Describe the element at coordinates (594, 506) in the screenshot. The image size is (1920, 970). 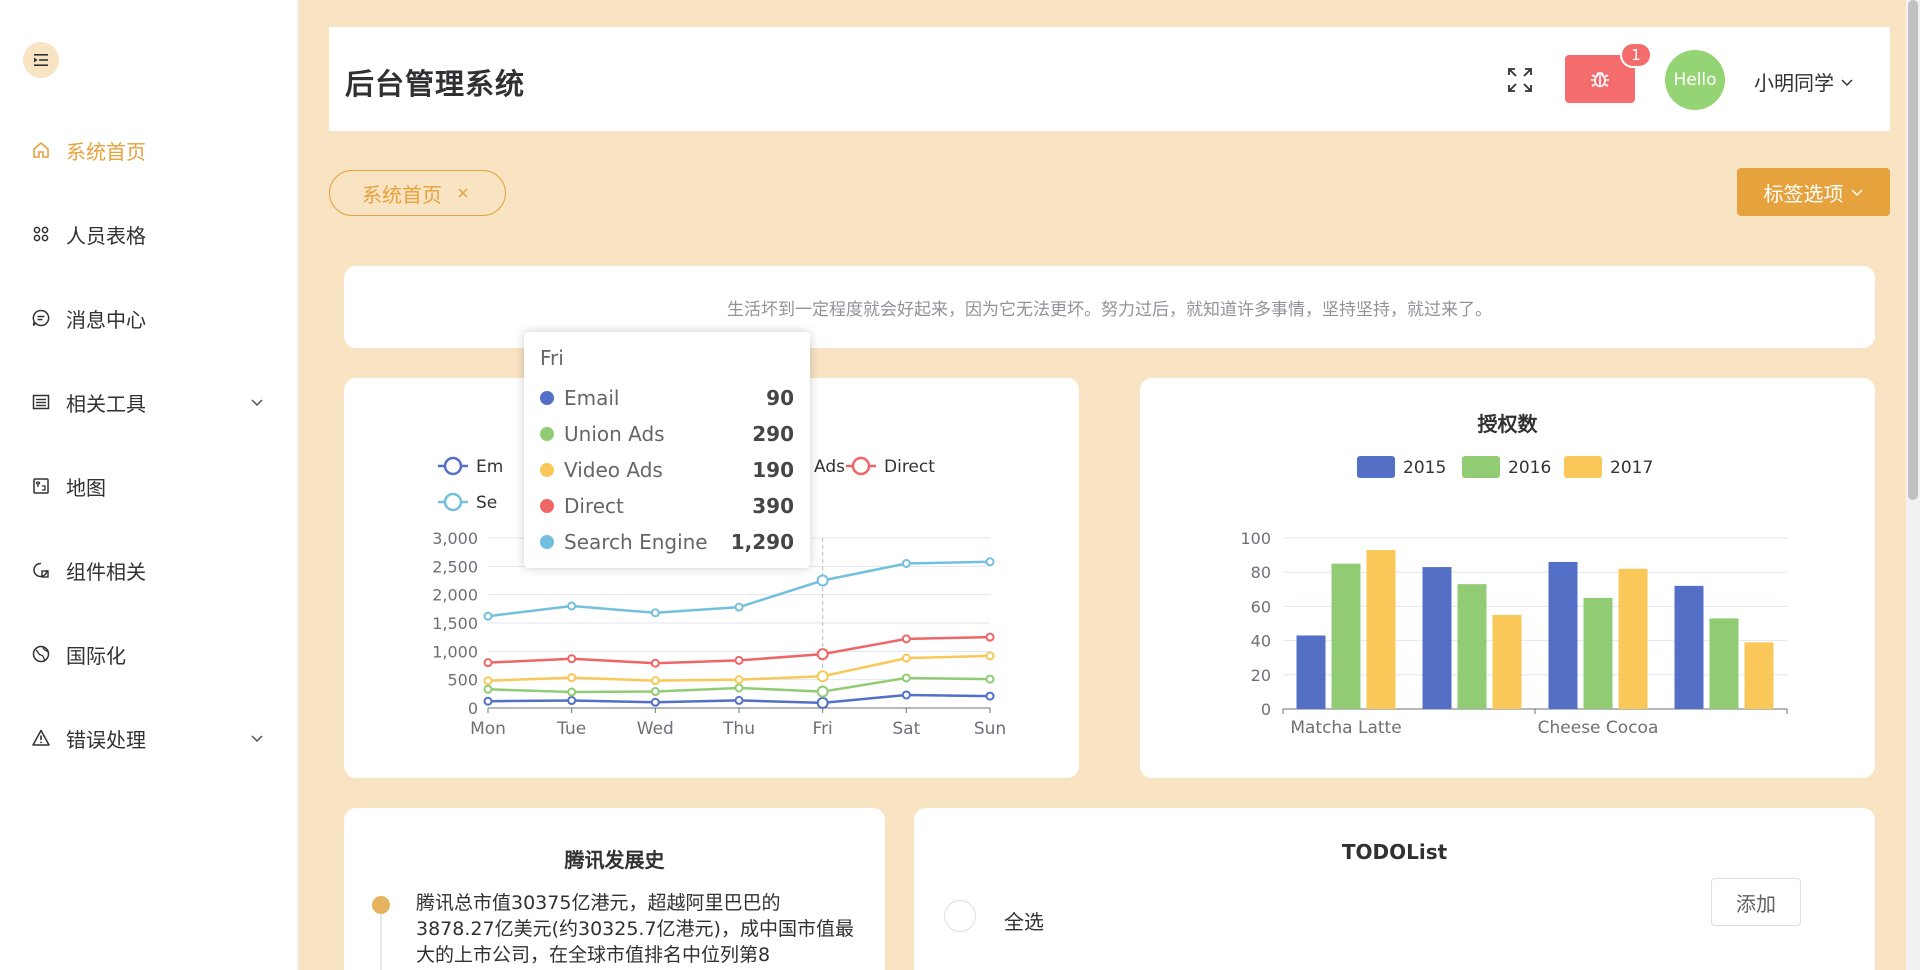
I see `tooltip-series-name: Direct` at that location.